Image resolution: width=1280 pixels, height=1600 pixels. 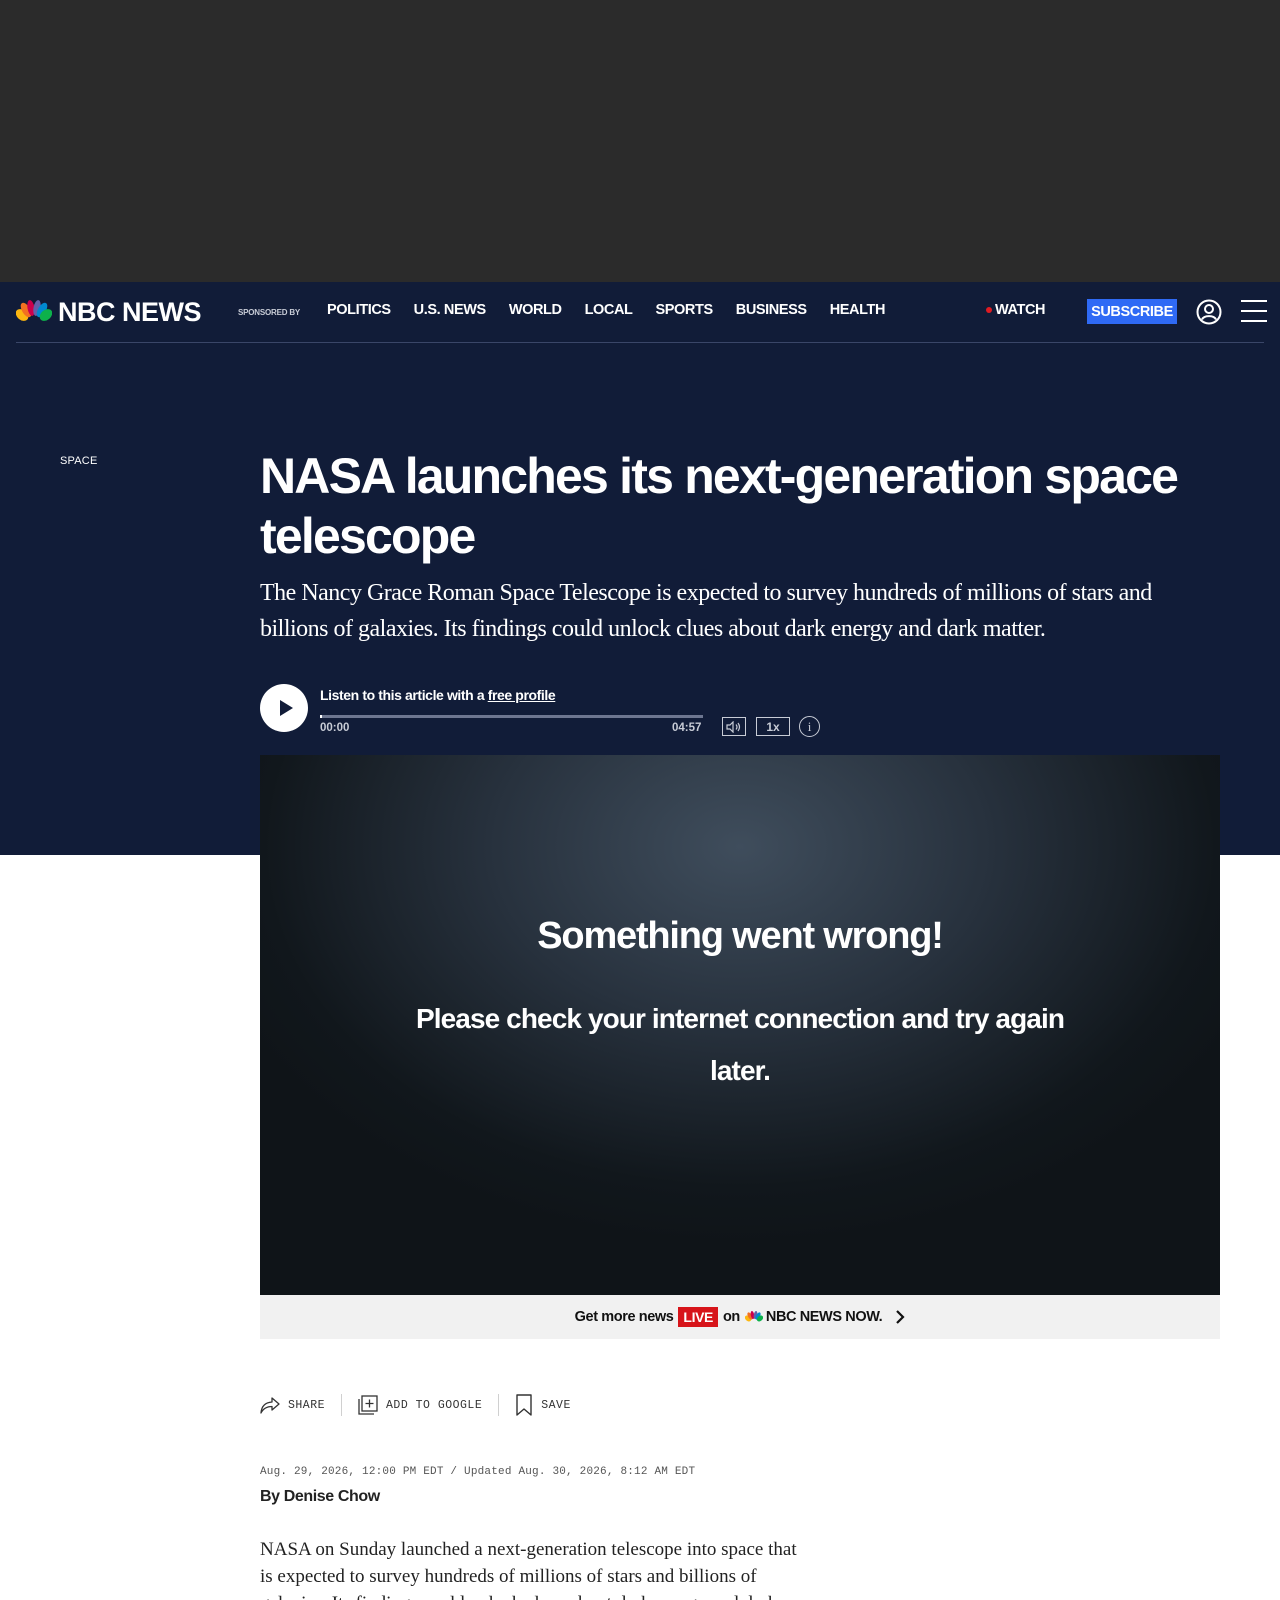 What do you see at coordinates (771, 310) in the screenshot?
I see `nav-item-business: BUSINESS` at bounding box center [771, 310].